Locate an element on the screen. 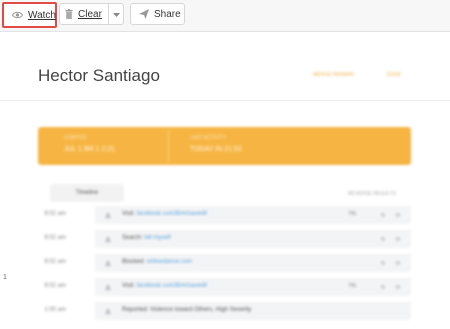 The height and width of the screenshot is (329, 450). header-link-edge: EDGE is located at coordinates (394, 75).